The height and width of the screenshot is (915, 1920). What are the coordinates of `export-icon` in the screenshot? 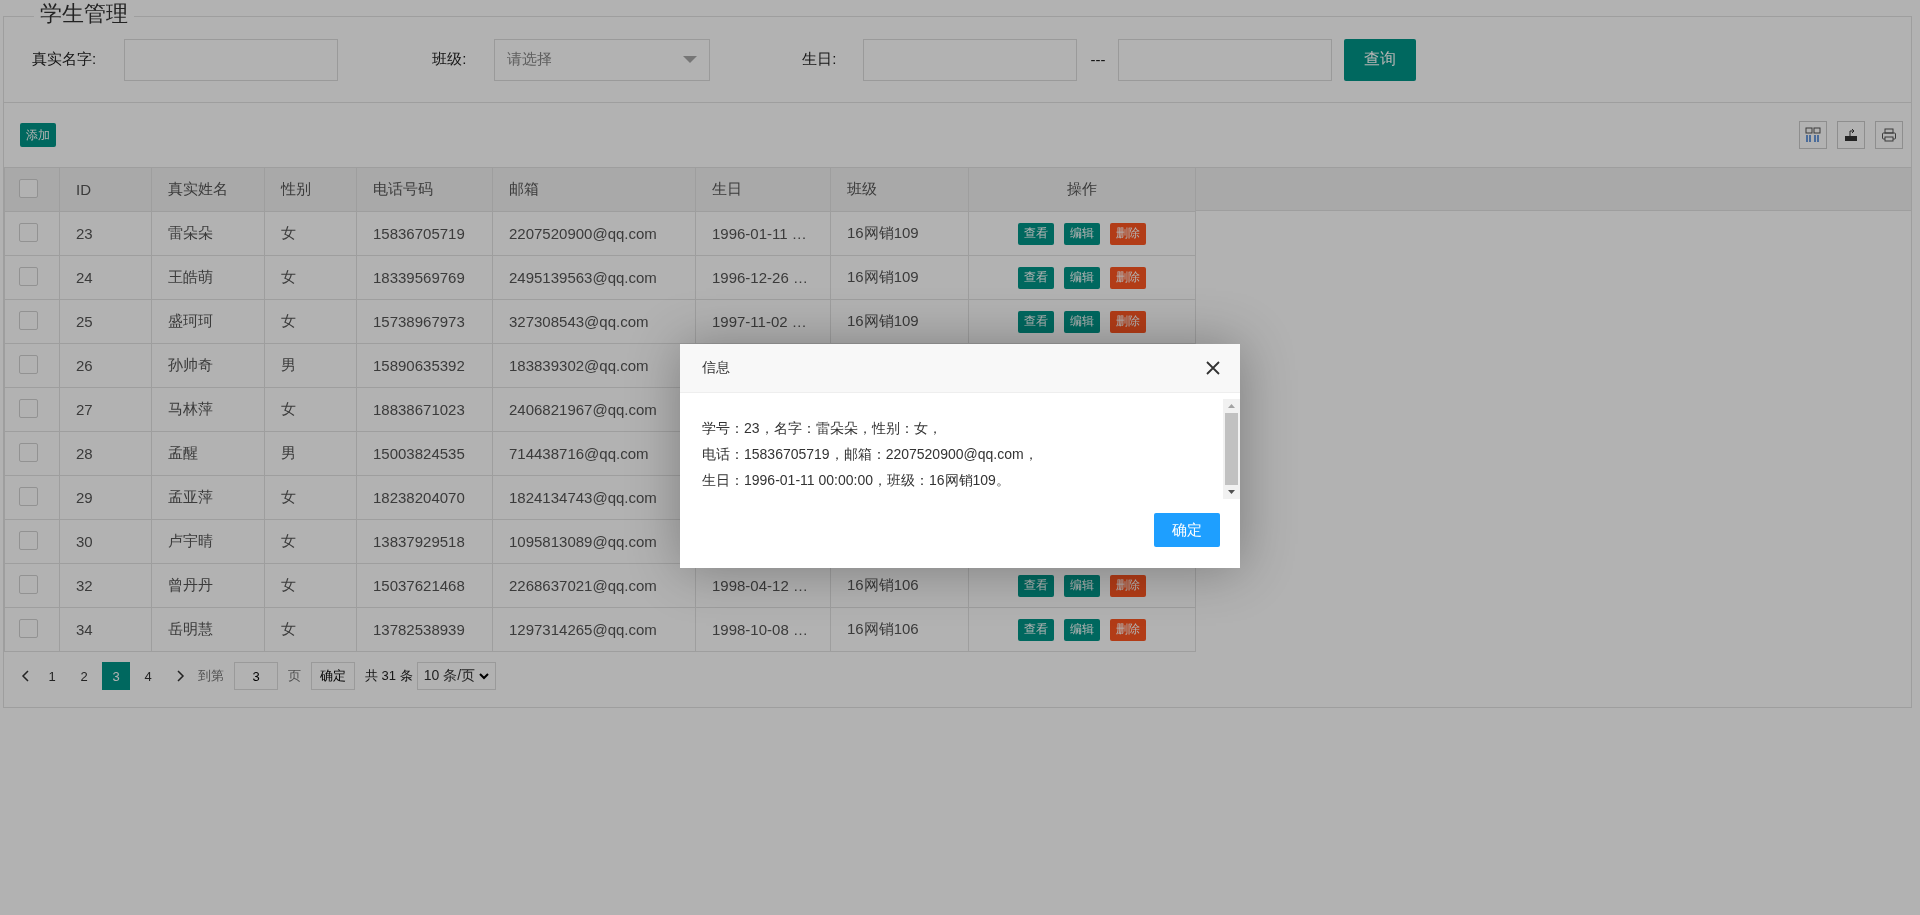 It's located at (1851, 135).